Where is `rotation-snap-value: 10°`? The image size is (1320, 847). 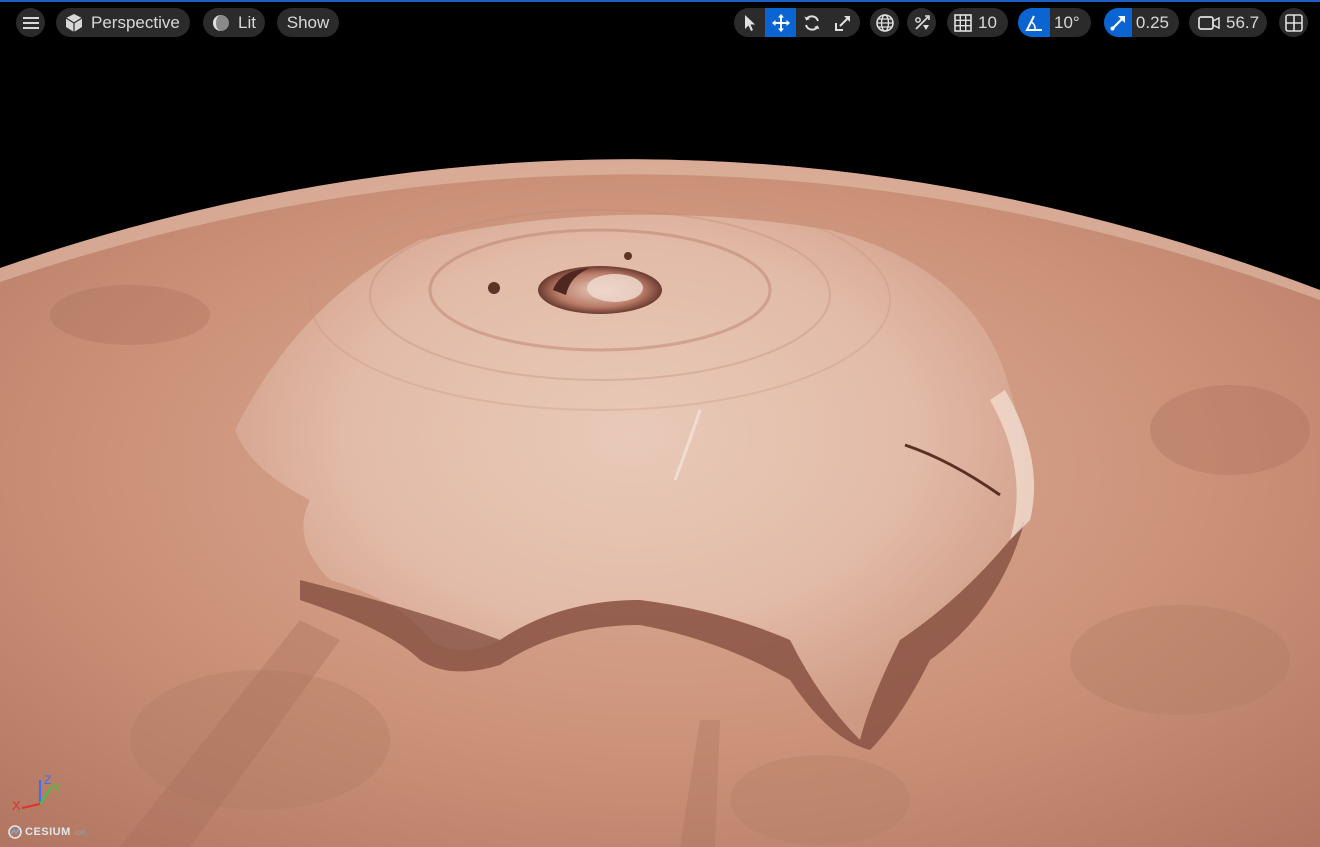
rotation-snap-value: 10° is located at coordinates (1067, 22).